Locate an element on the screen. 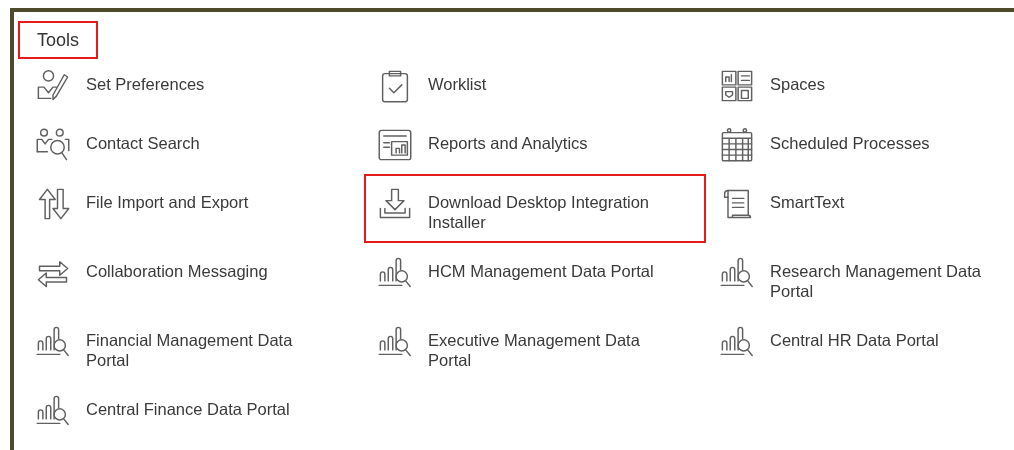  tool-link: Worklist is located at coordinates (535, 85).